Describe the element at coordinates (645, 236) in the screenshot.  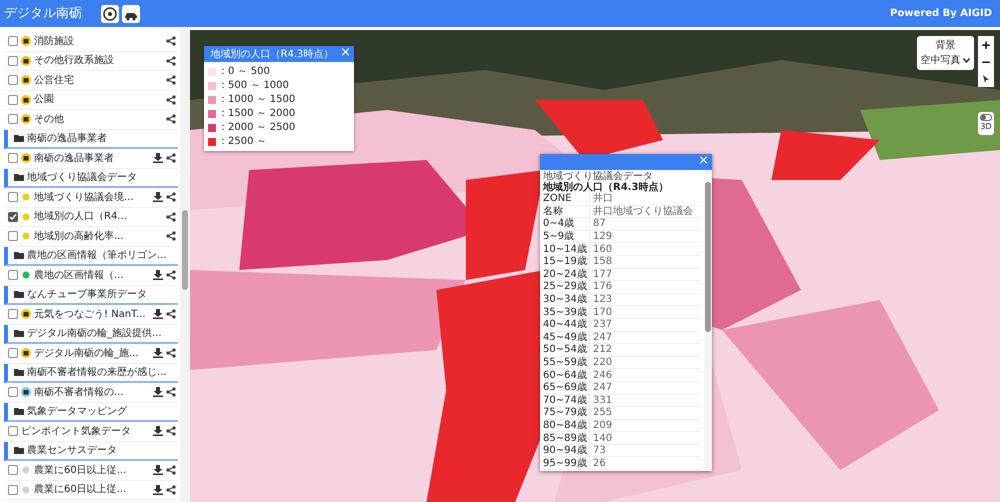
I see `attribute-value: 129` at that location.